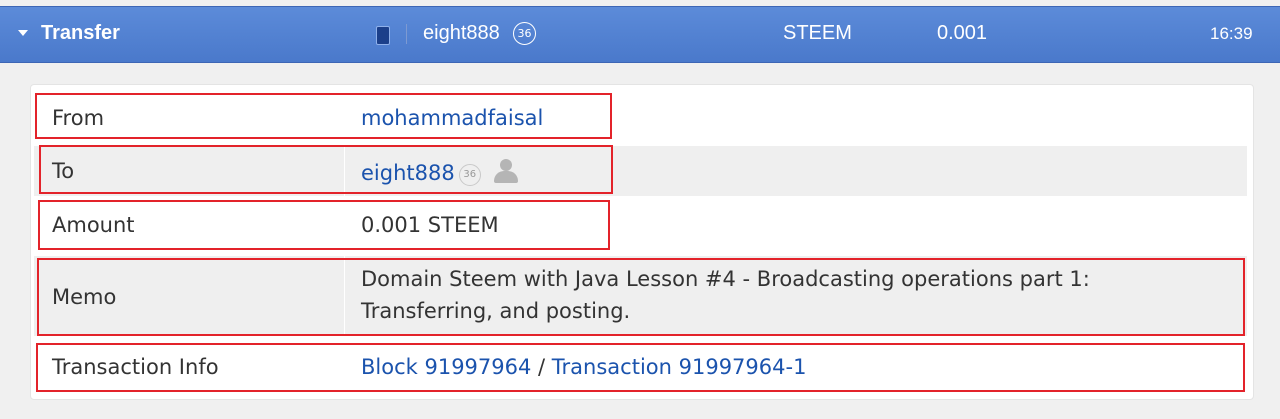 Image resolution: width=1280 pixels, height=419 pixels. What do you see at coordinates (383, 35) in the screenshot?
I see `wallet-square-icon` at bounding box center [383, 35].